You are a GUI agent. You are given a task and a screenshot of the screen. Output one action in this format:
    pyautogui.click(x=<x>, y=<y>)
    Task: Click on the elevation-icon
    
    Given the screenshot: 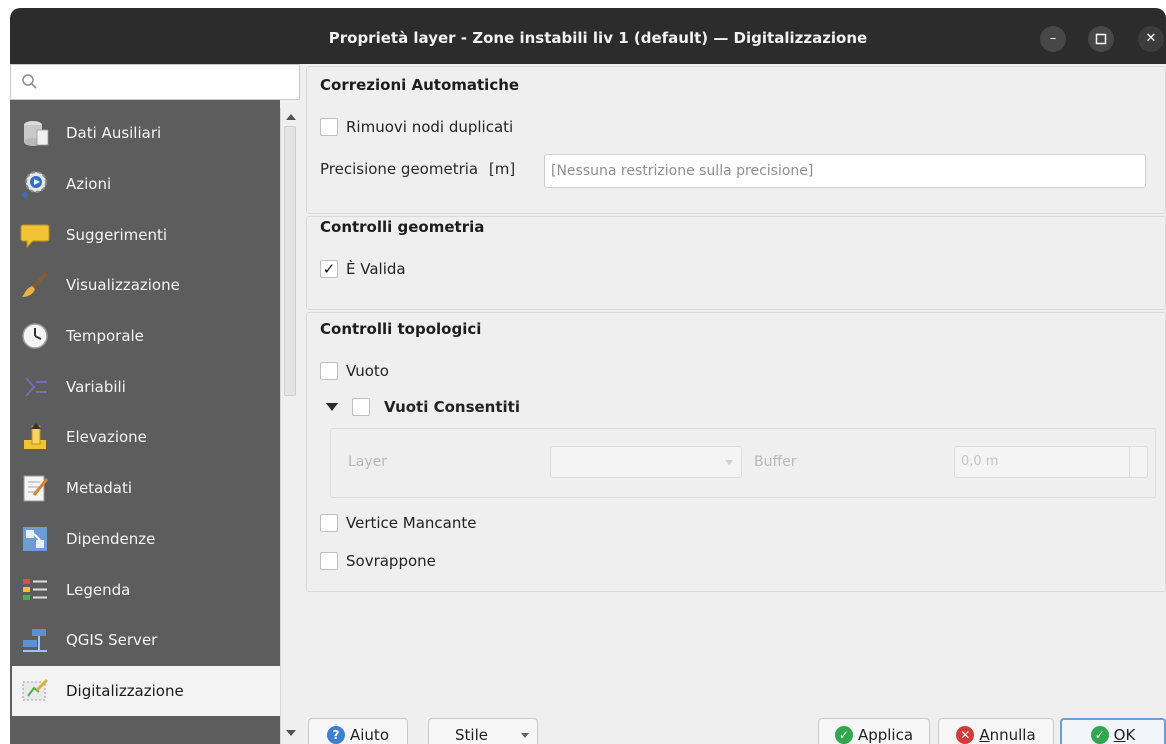 What is the action you would take?
    pyautogui.click(x=35, y=437)
    